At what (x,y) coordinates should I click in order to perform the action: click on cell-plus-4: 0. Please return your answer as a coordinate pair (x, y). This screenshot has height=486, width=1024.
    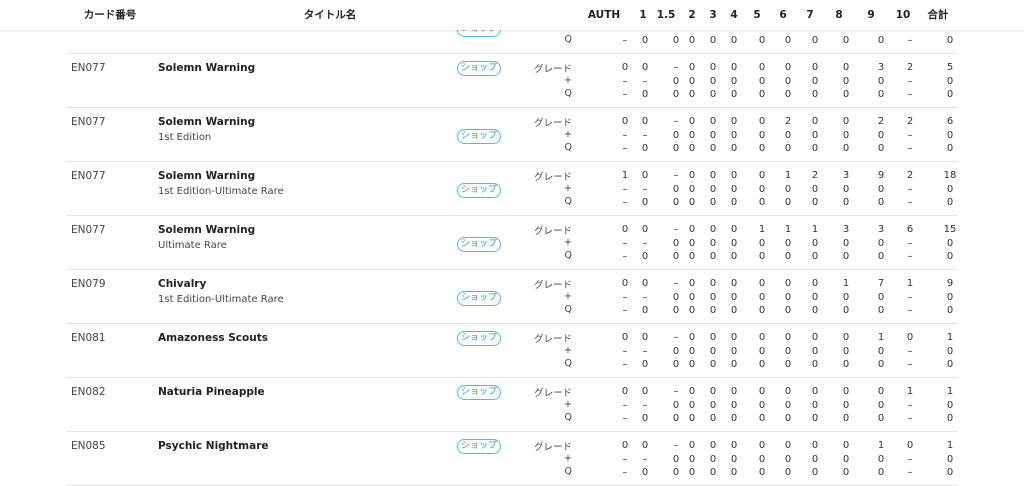
    Looking at the image, I should click on (713, 243).